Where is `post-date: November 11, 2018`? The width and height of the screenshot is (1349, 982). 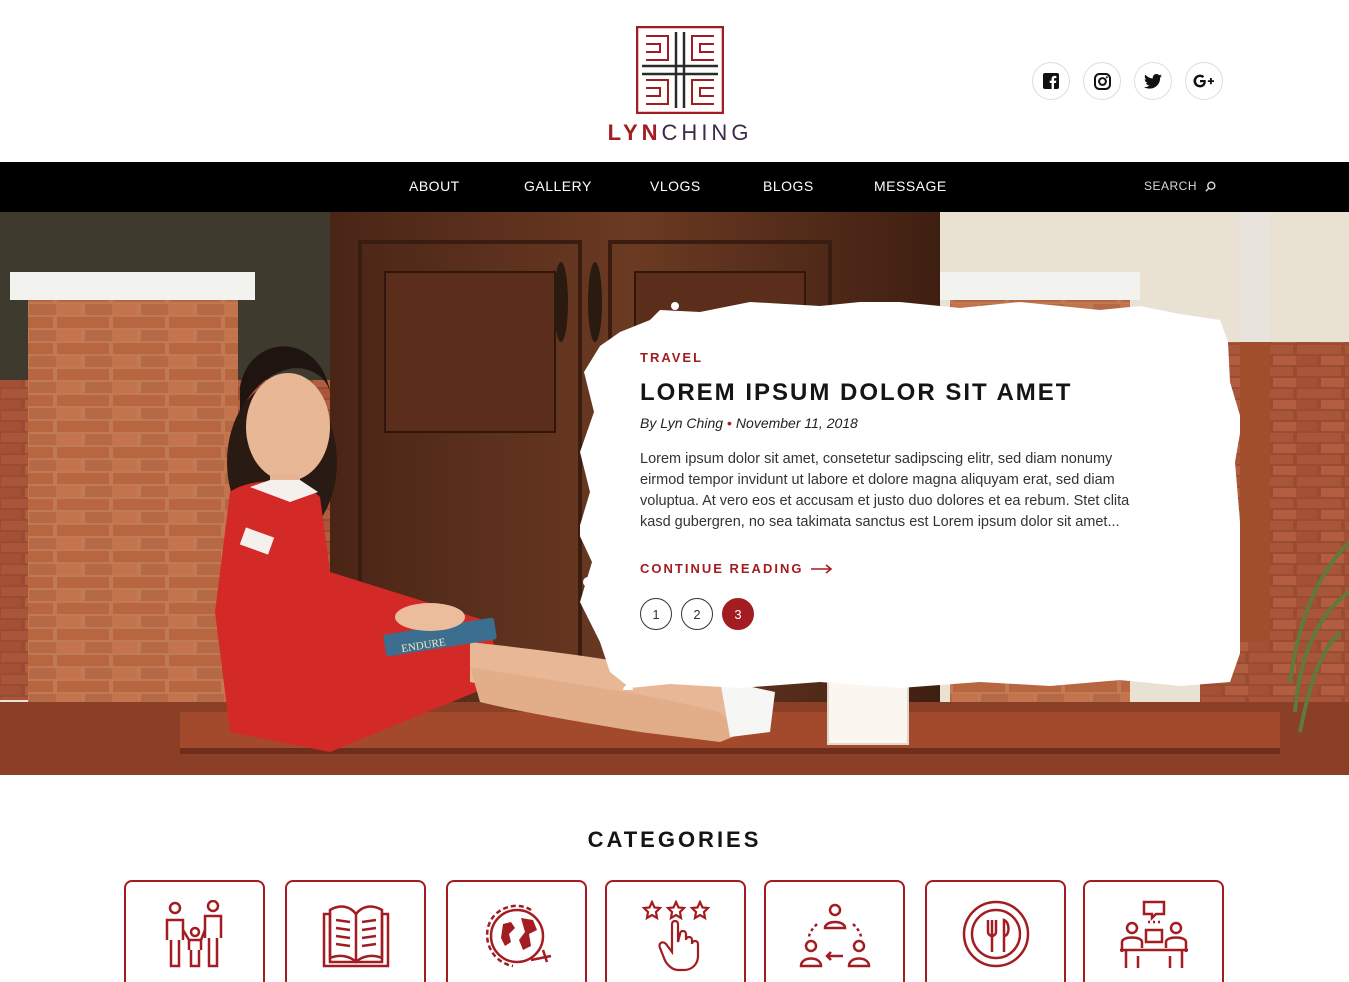
post-date: November 11, 2018 is located at coordinates (796, 423).